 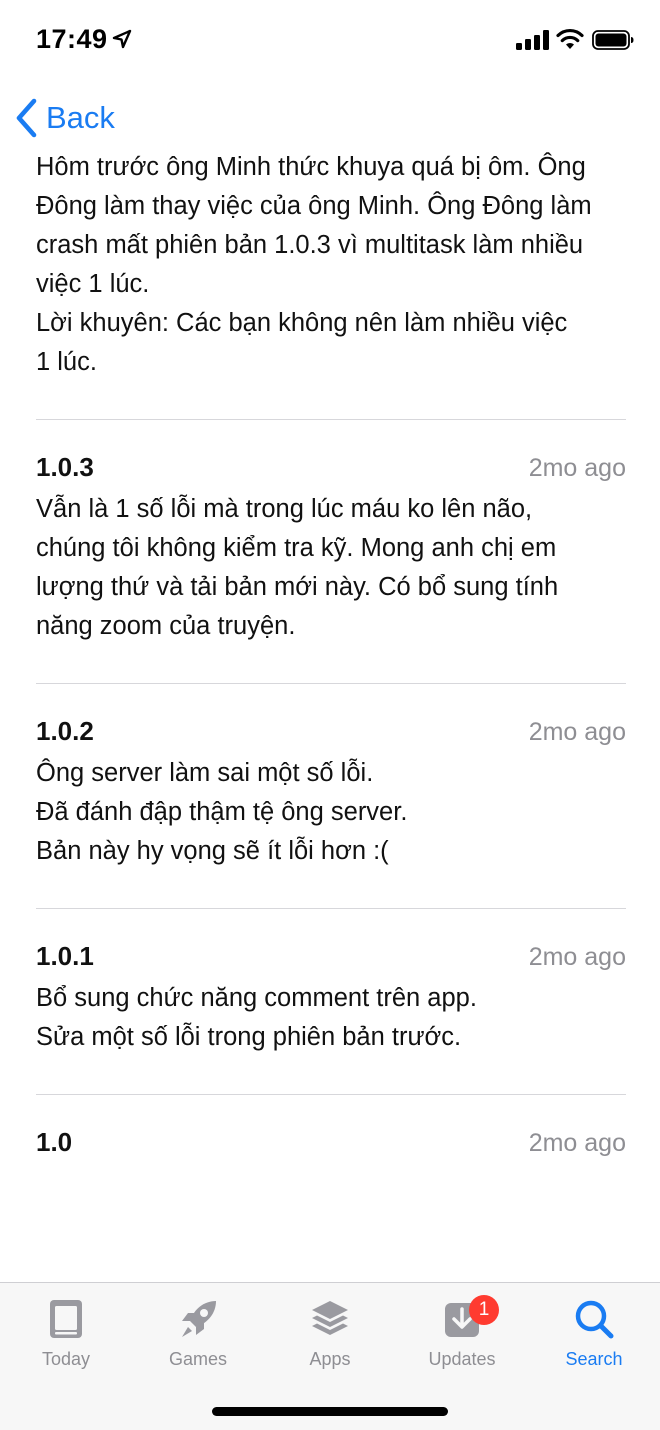 I want to click on battery-icon, so click(x=613, y=40).